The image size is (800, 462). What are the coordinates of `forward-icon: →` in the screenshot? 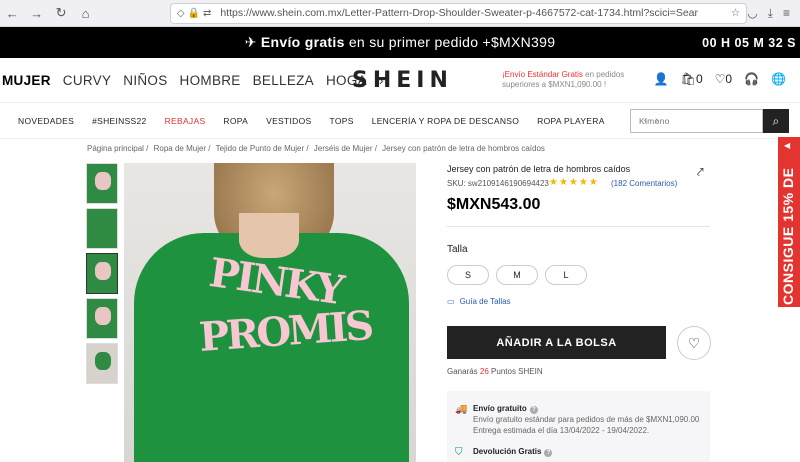 It's located at (36, 13).